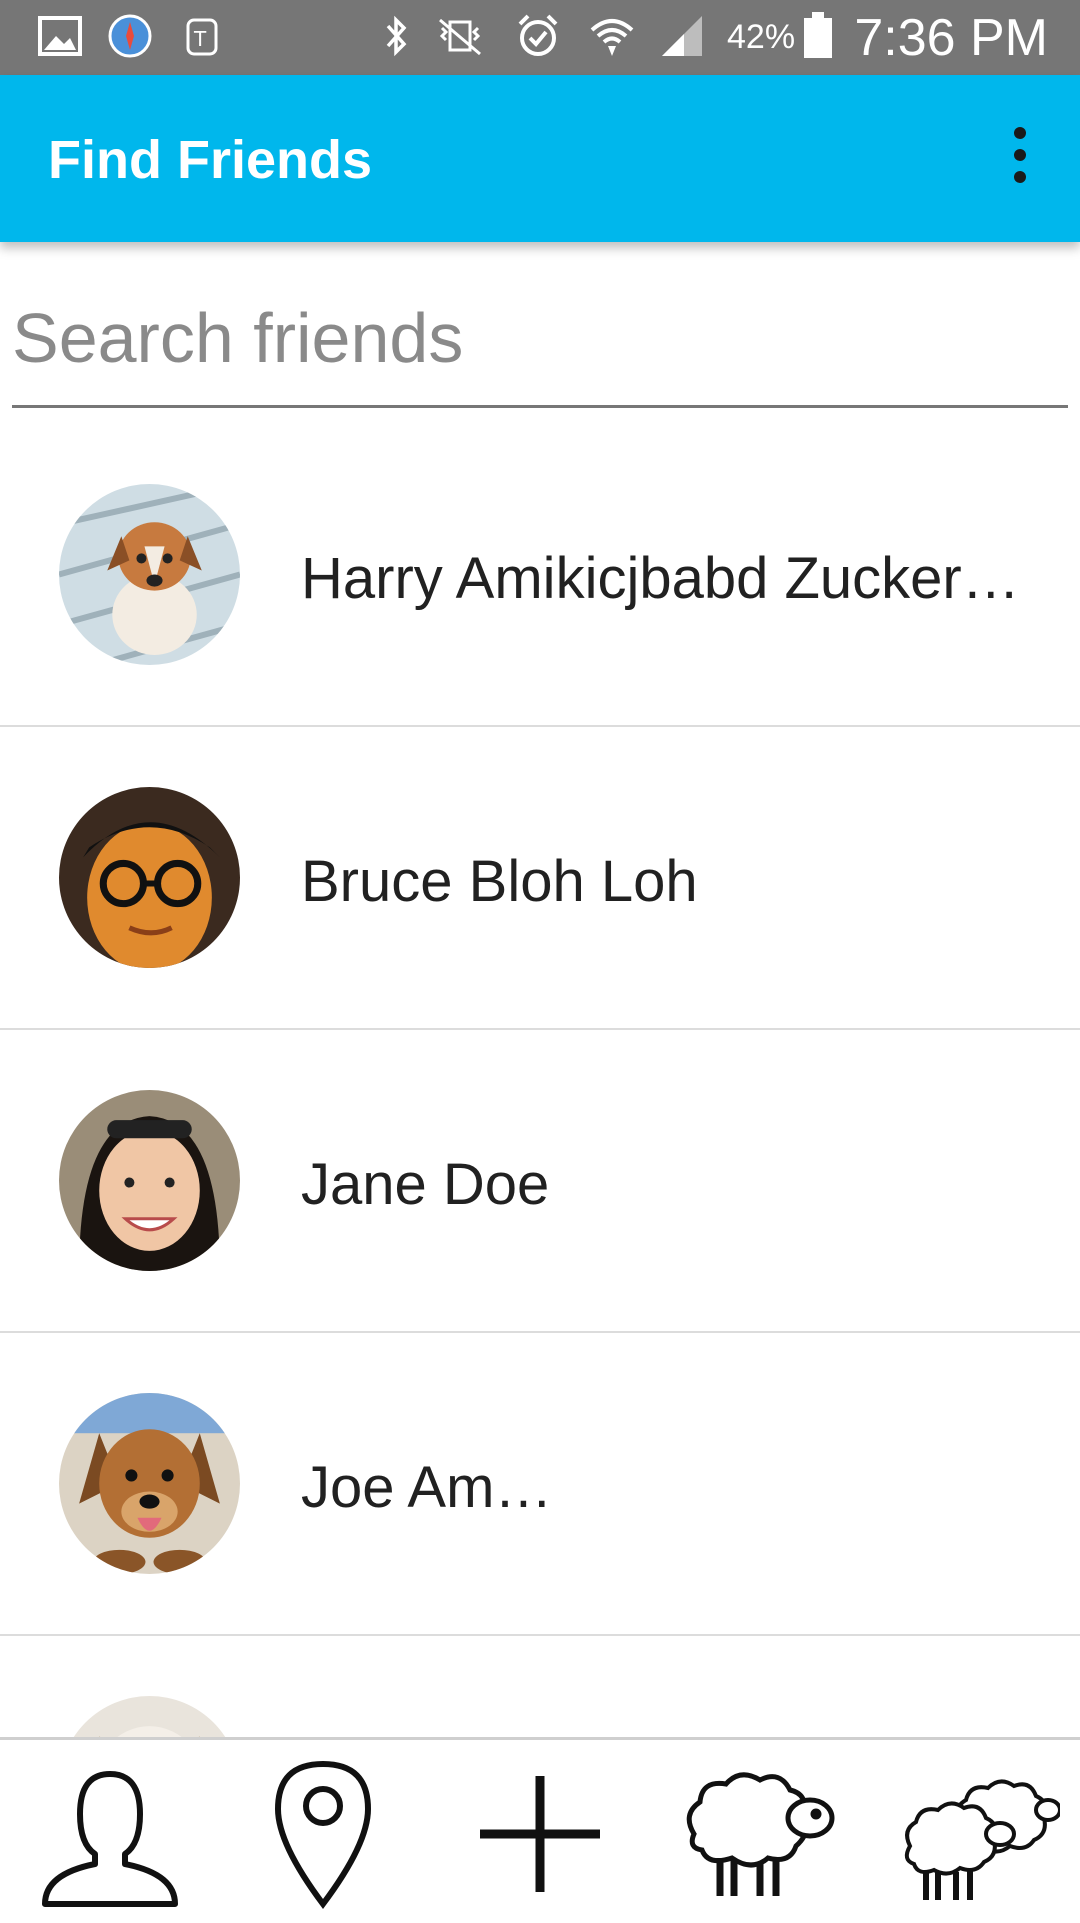  I want to click on overflow-menu-icon, so click(1020, 155).